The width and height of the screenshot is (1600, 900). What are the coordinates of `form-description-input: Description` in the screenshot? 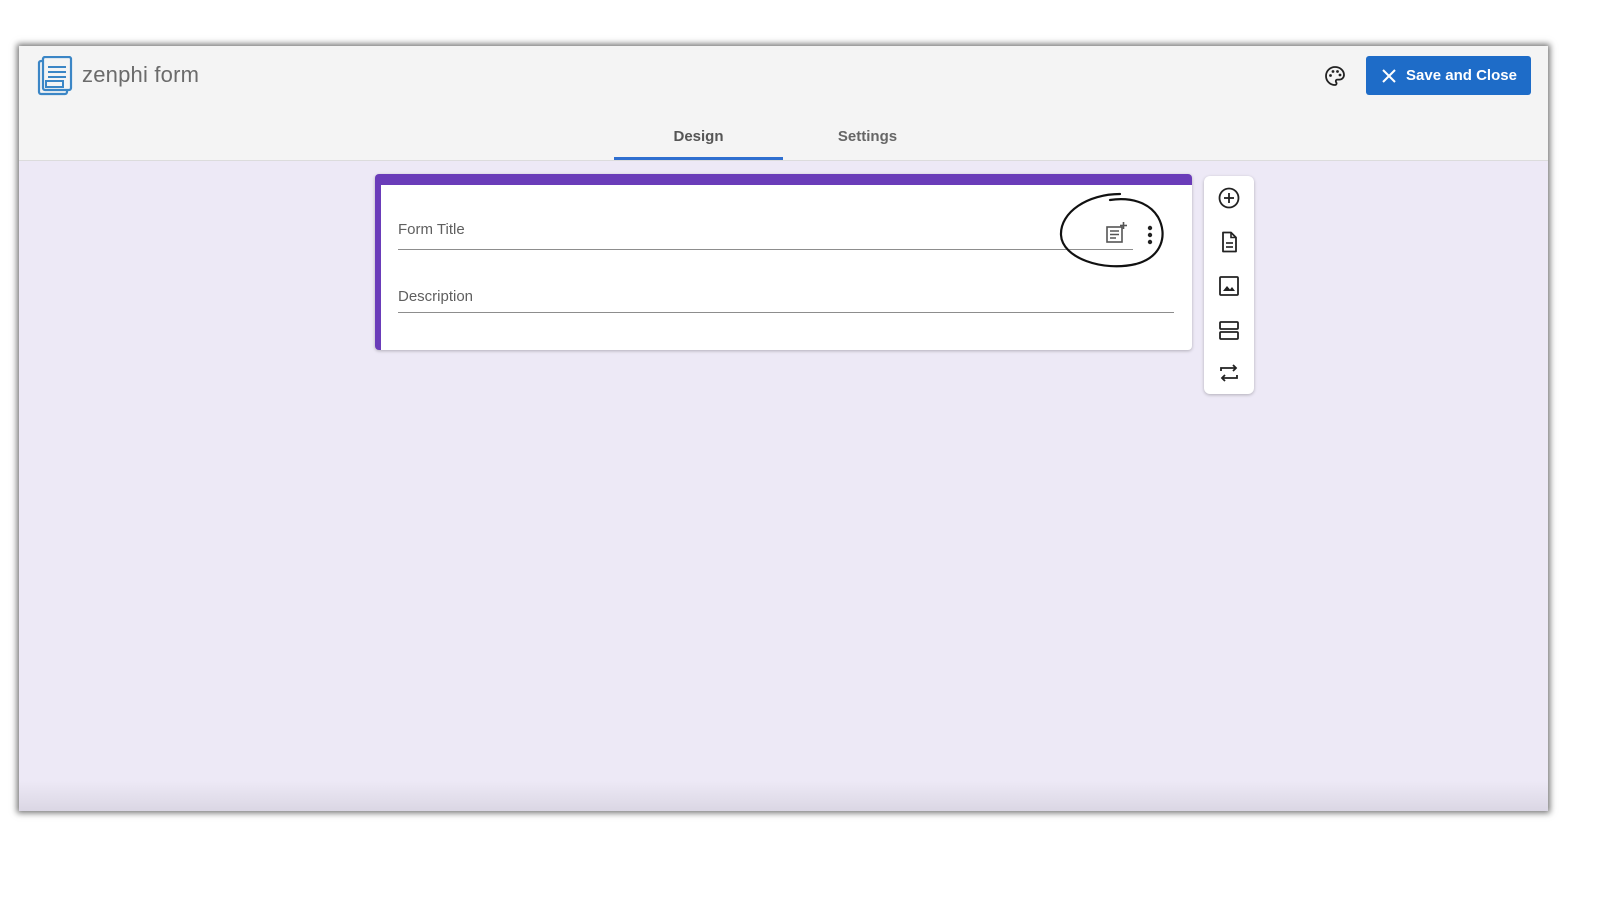 It's located at (786, 300).